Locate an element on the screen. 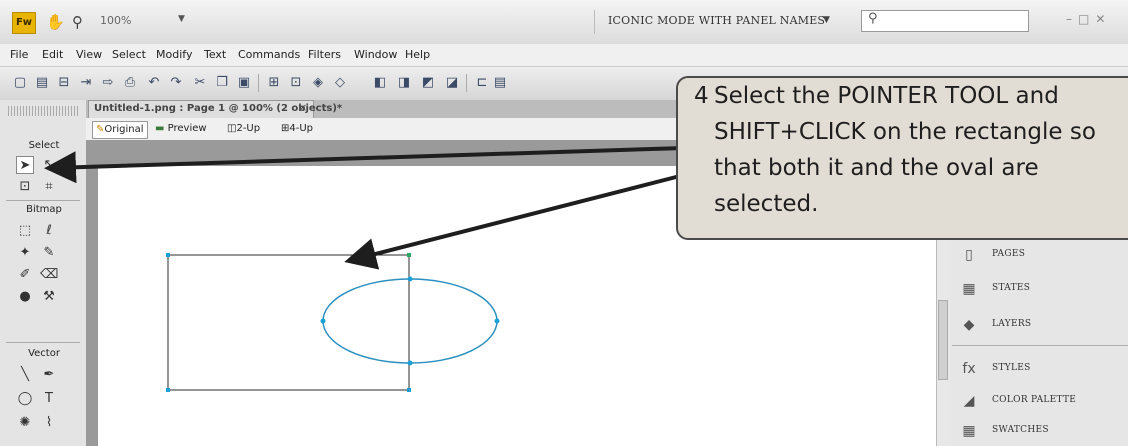 The height and width of the screenshot is (446, 1128). oval-shape is located at coordinates (410, 321).